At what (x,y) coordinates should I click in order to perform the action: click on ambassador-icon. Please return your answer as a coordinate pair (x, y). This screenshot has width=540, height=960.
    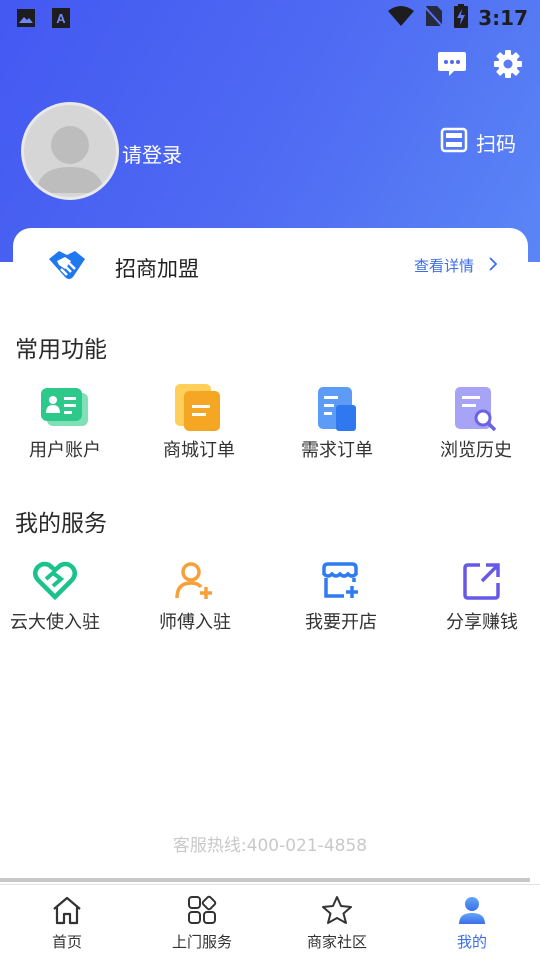
    Looking at the image, I should click on (55, 581).